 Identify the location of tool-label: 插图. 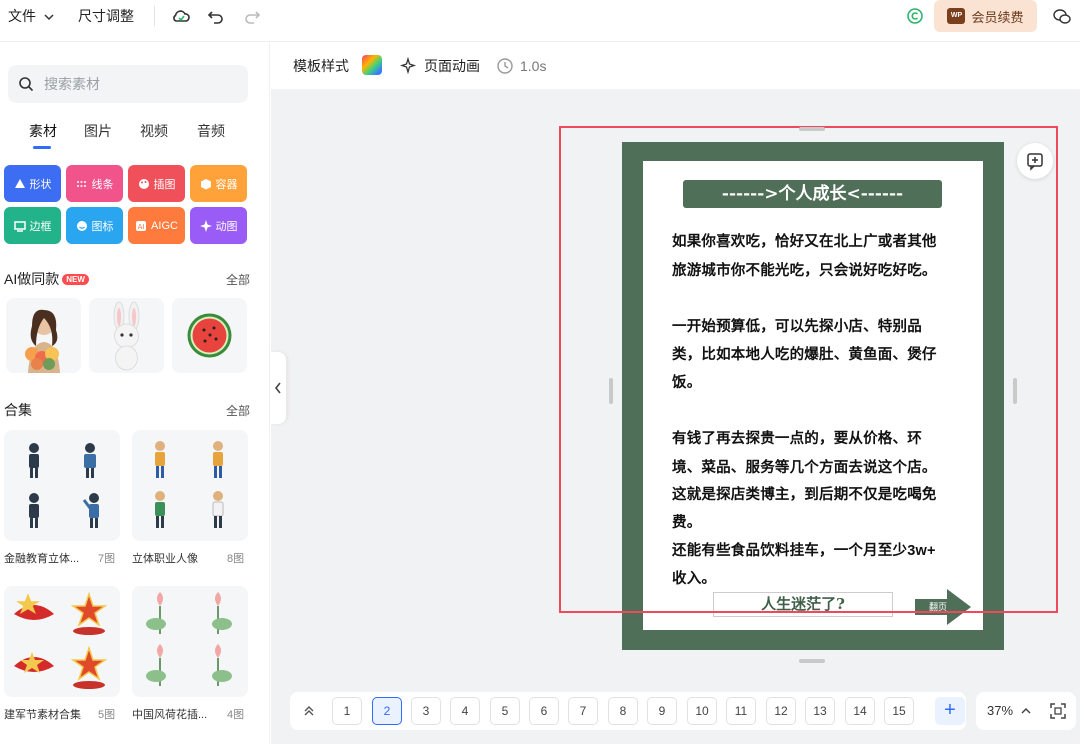
(164, 184).